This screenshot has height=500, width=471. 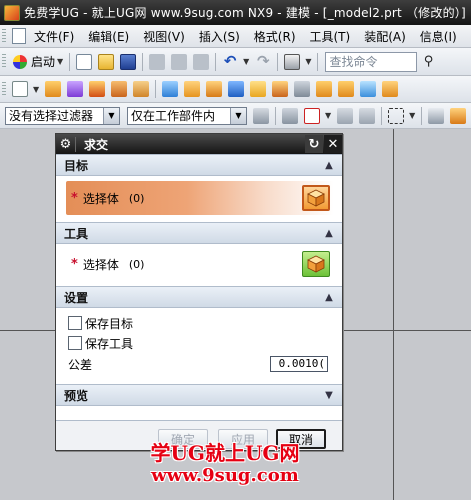 What do you see at coordinates (19, 36) in the screenshot?
I see `document-icon` at bounding box center [19, 36].